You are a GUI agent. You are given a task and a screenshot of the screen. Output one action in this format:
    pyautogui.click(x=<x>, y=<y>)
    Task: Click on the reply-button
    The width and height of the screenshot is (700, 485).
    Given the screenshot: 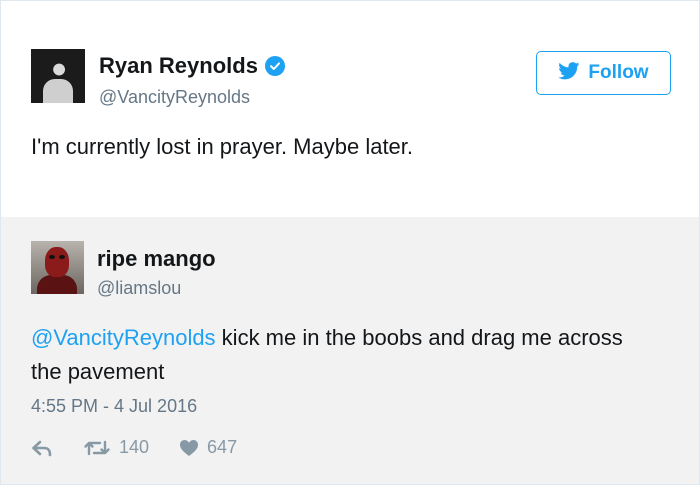 What is the action you would take?
    pyautogui.click(x=42, y=448)
    